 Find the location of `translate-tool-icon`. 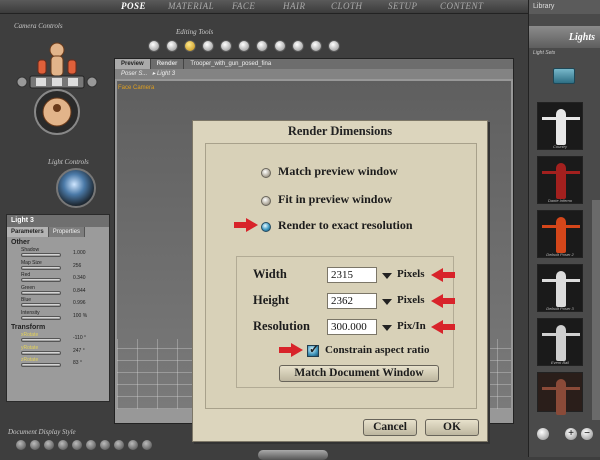

translate-tool-icon is located at coordinates (190, 46).